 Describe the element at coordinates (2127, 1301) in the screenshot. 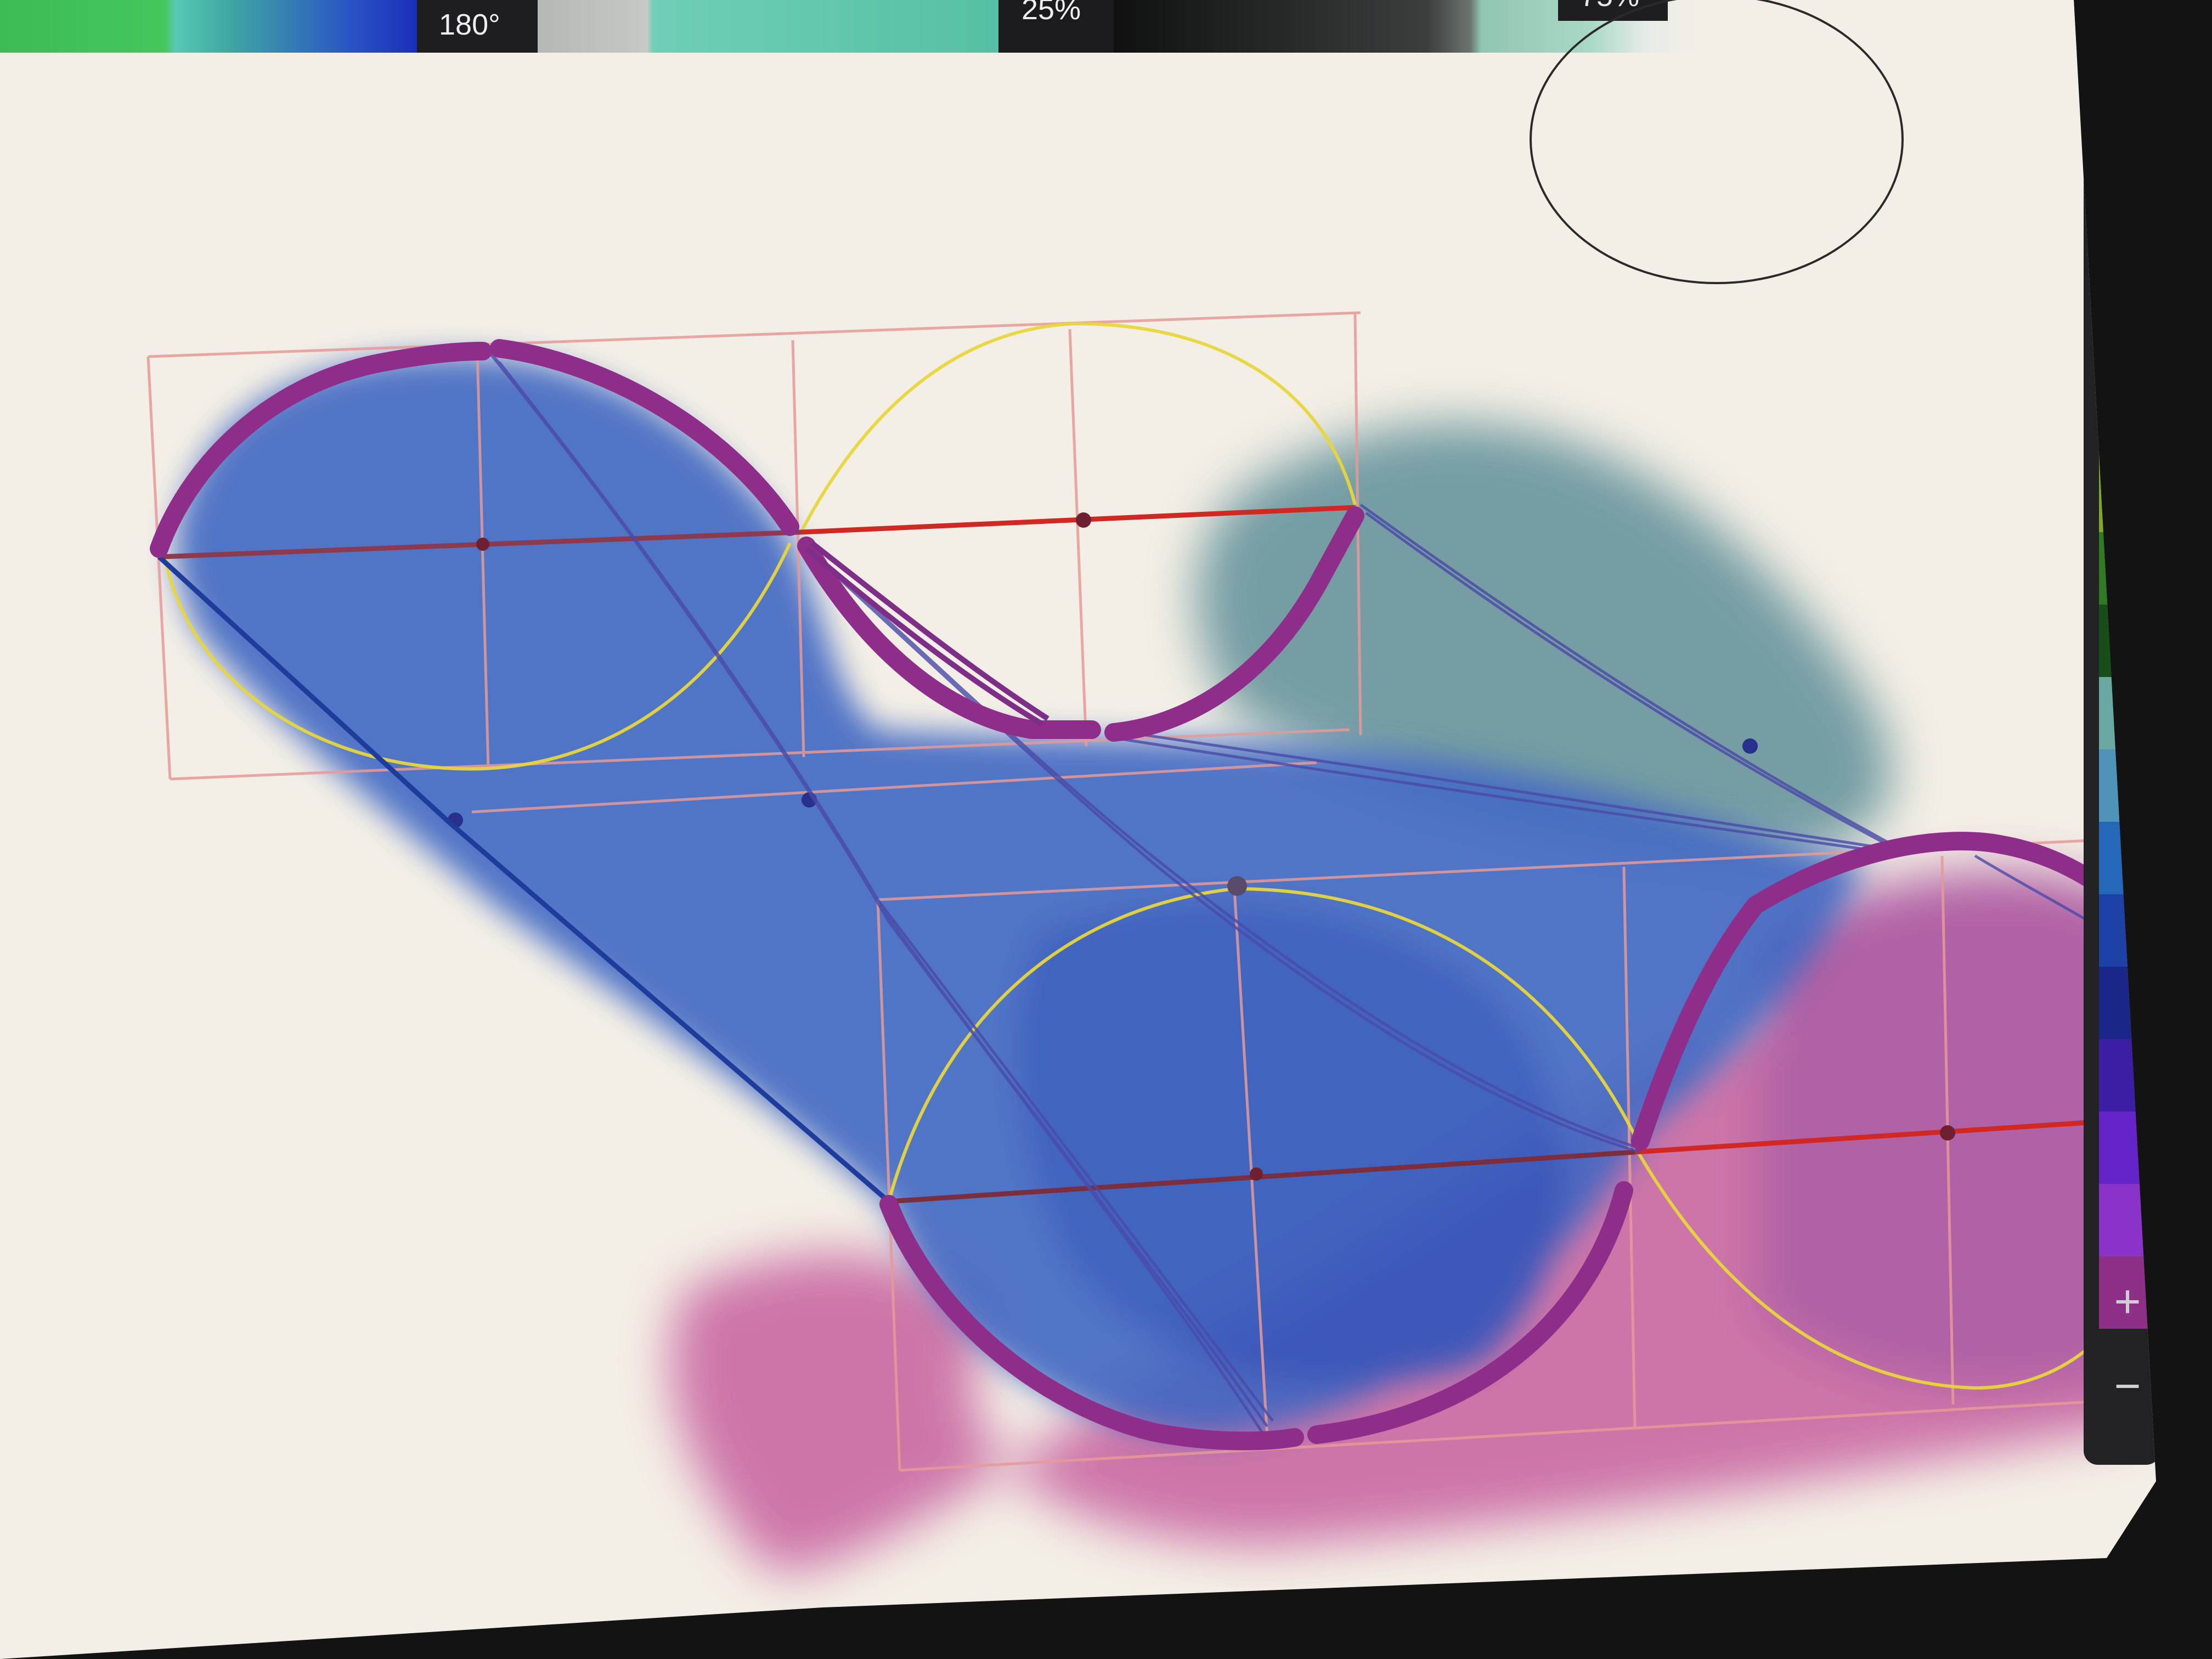

I see `plus-icon: +` at that location.